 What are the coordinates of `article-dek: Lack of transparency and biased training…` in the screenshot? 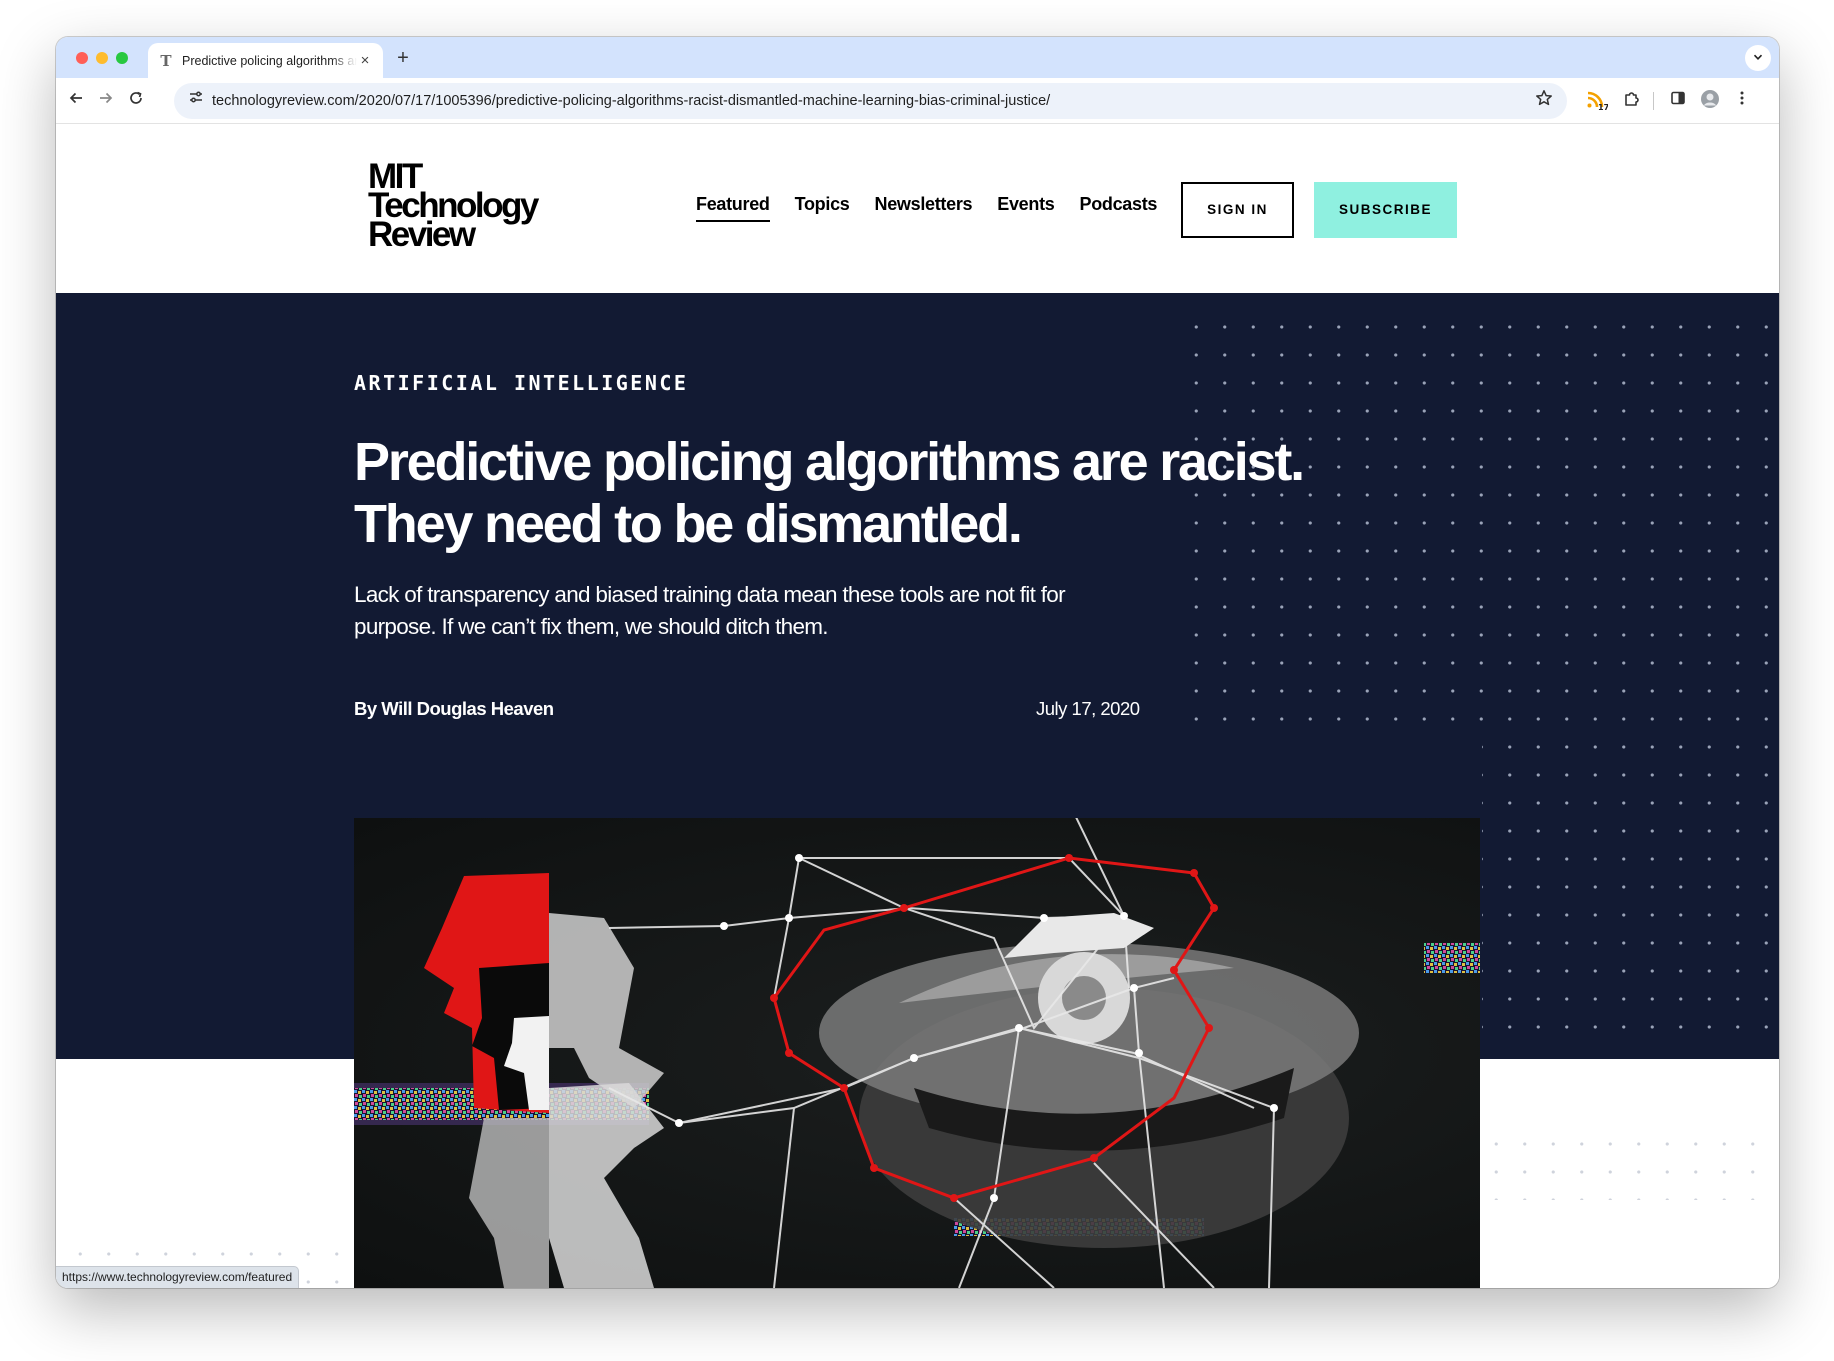 It's located at (710, 610).